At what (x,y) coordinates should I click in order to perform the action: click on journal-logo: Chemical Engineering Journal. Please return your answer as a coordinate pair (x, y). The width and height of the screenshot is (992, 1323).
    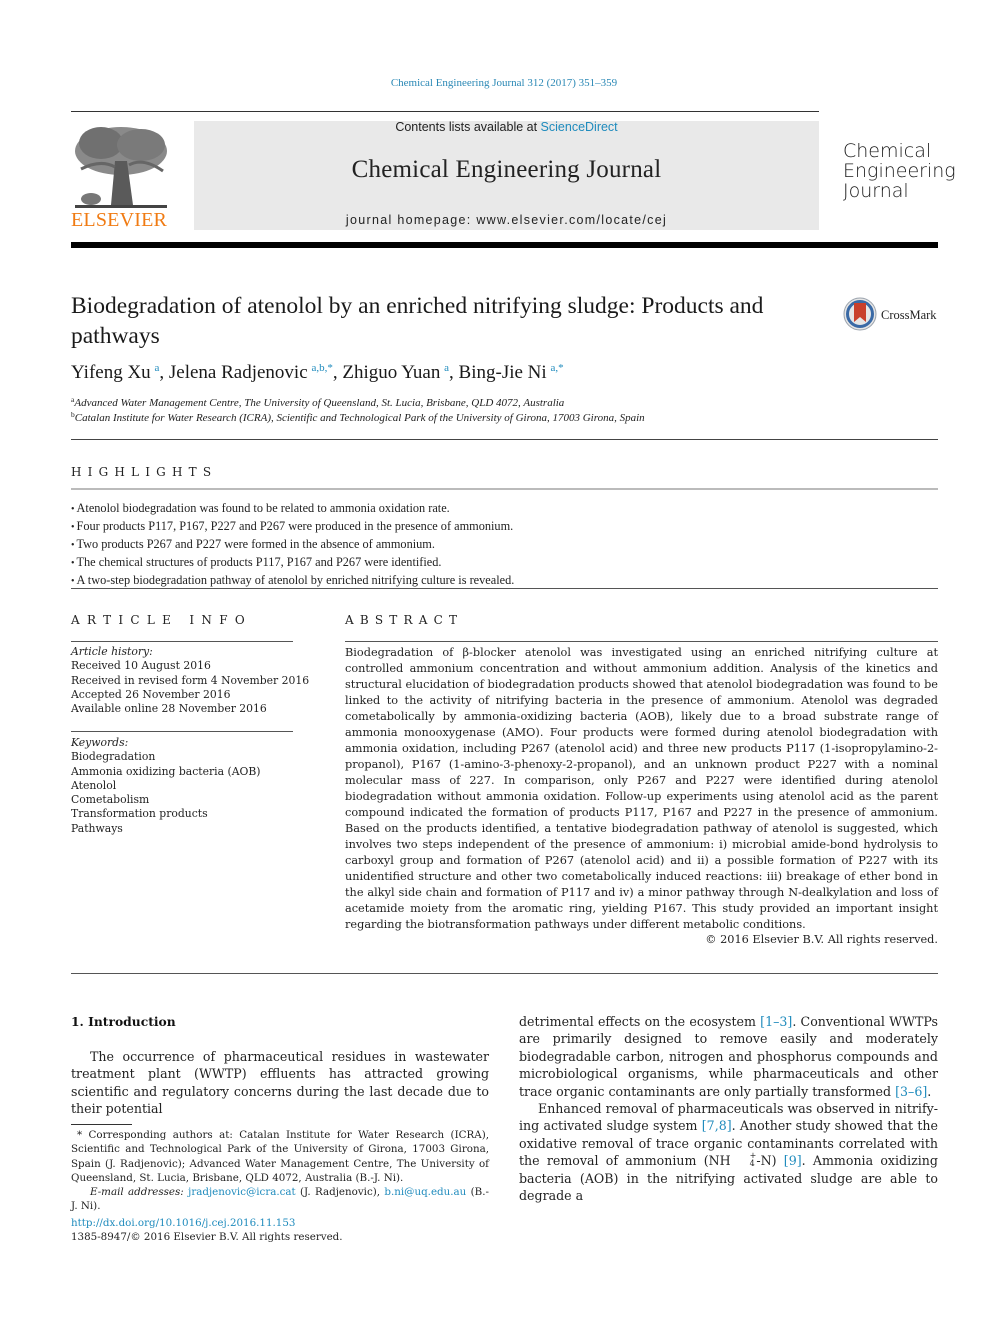
    Looking at the image, I should click on (899, 171).